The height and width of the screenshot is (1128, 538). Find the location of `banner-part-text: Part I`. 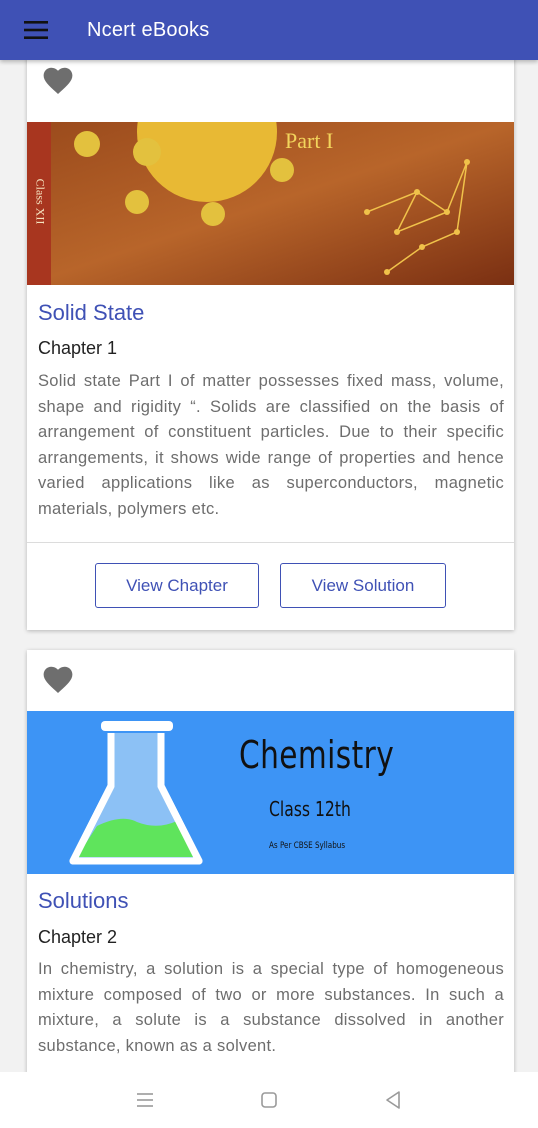

banner-part-text: Part I is located at coordinates (309, 140).